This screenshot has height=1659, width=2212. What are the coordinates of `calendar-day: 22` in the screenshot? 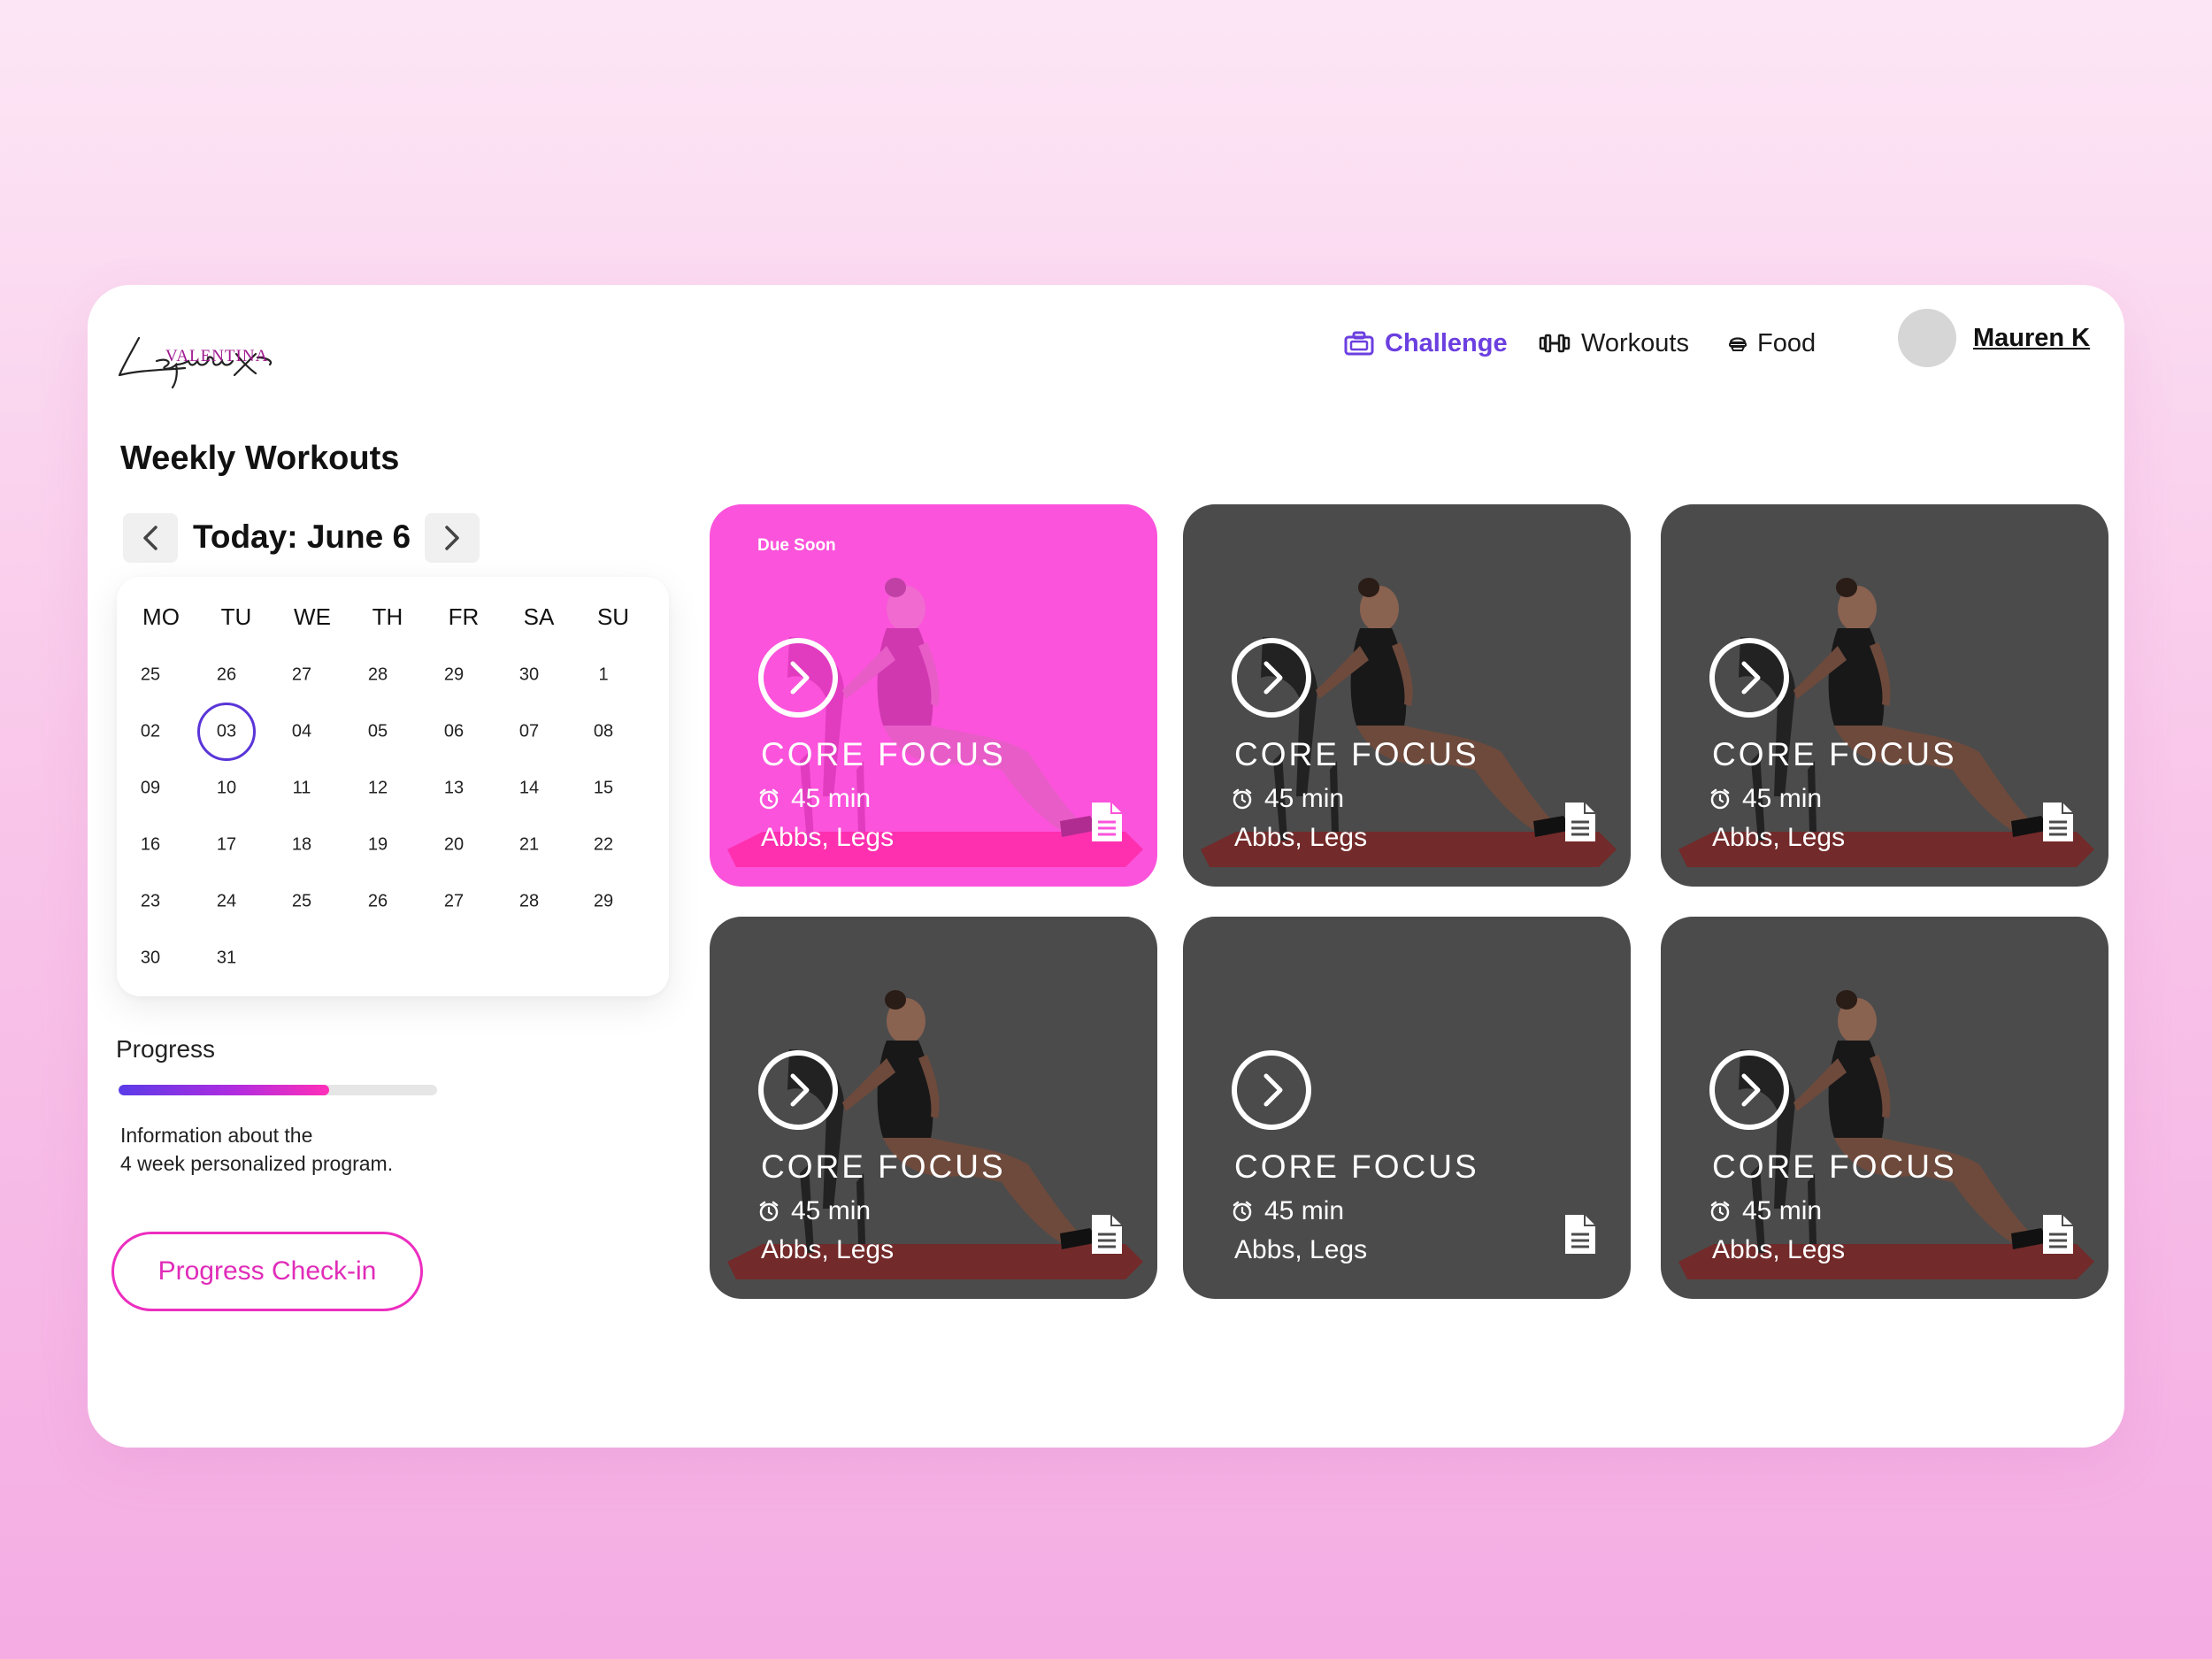 It's located at (604, 846).